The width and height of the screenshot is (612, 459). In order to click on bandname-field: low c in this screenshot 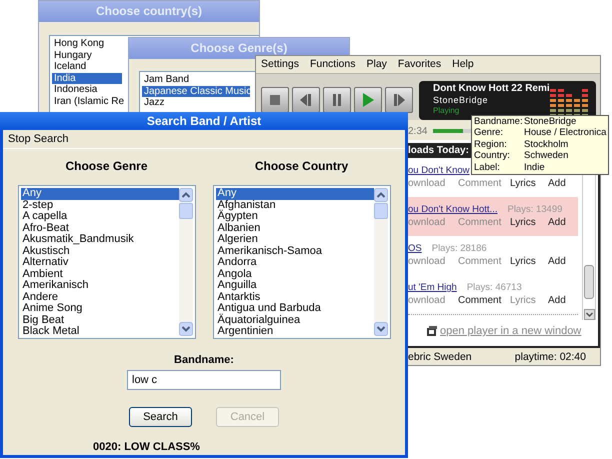, I will do `click(204, 380)`.